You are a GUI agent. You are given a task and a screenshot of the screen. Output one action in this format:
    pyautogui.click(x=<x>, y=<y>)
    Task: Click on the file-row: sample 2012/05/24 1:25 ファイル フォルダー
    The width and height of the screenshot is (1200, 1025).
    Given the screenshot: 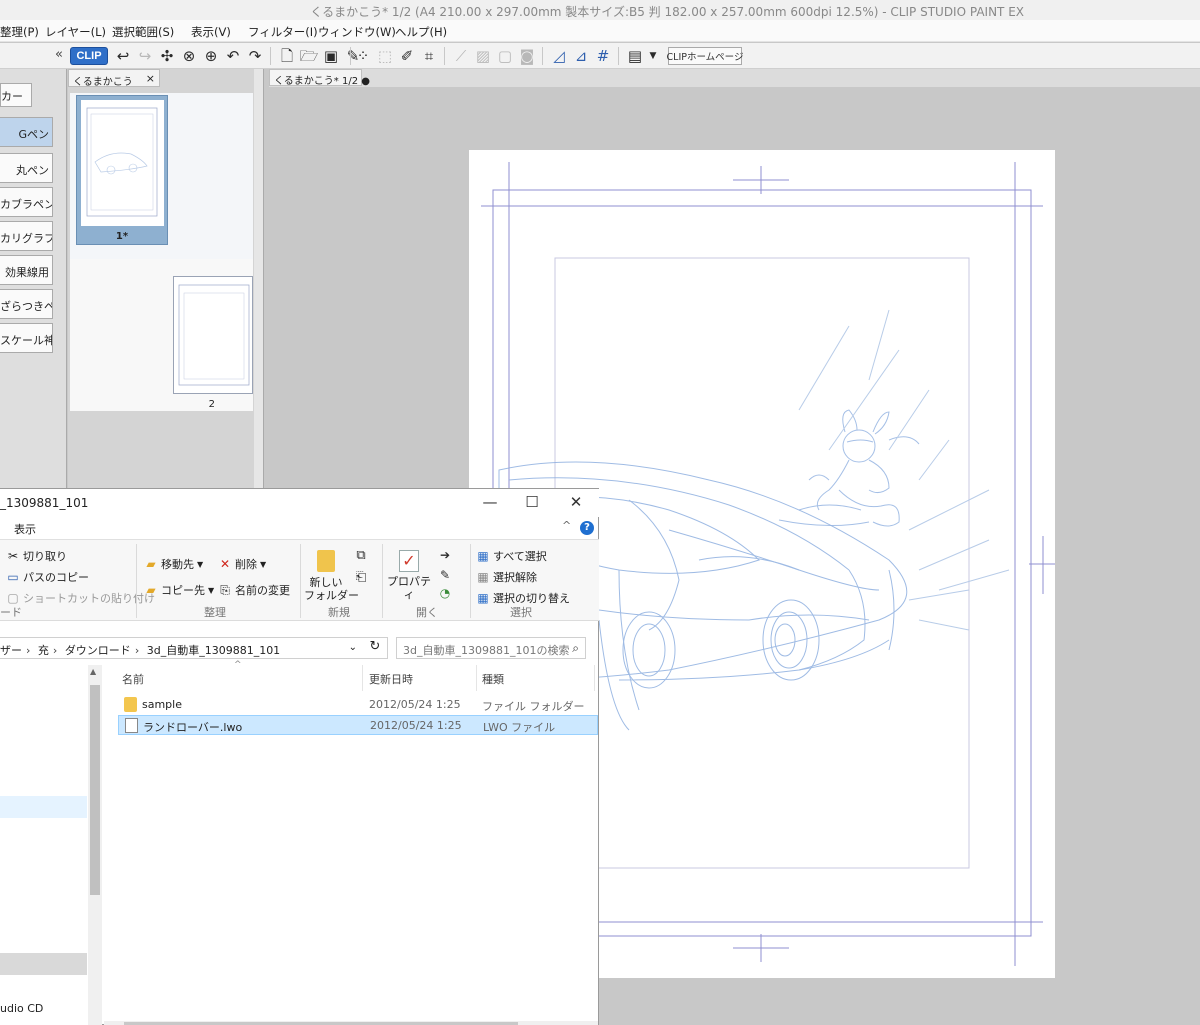 What is the action you would take?
    pyautogui.click(x=358, y=705)
    